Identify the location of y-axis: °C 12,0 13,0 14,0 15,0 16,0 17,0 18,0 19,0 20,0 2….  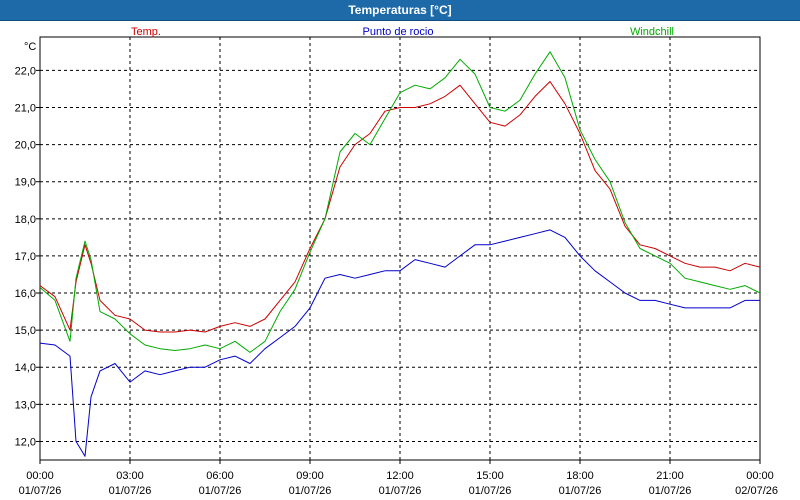
(27, 244).